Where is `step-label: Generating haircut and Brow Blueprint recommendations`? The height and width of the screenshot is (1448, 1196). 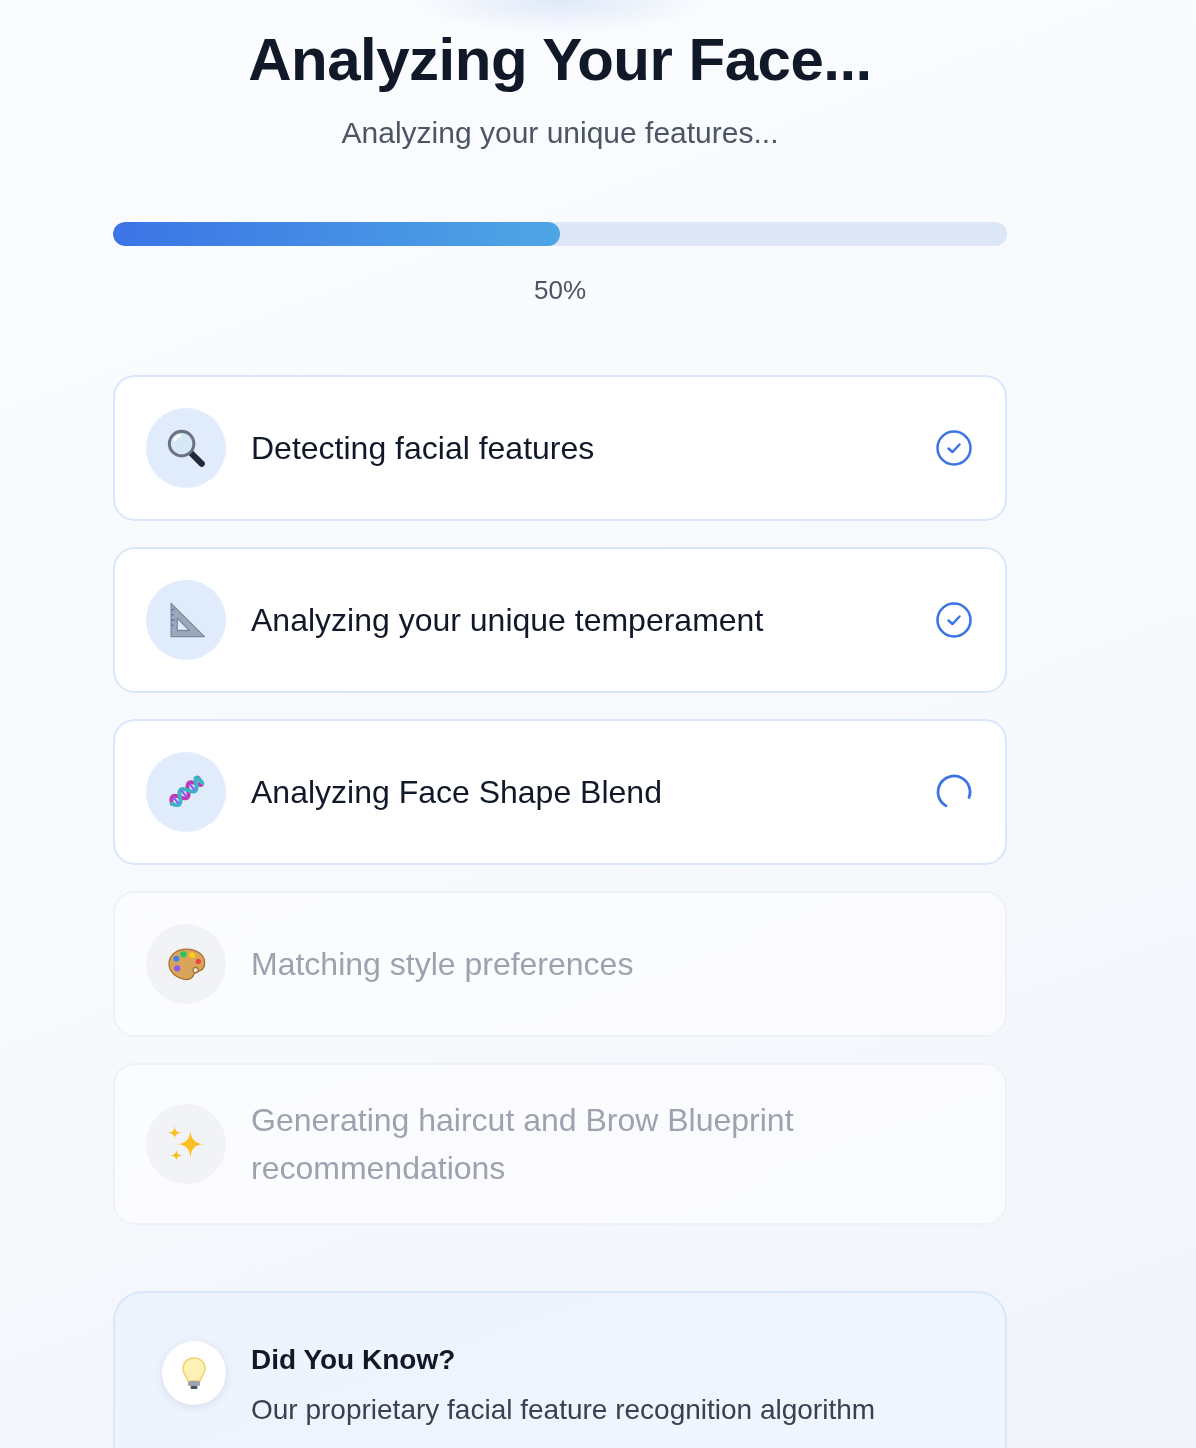
step-label: Generating haircut and Brow Blueprint recommendations is located at coordinates (523, 1144).